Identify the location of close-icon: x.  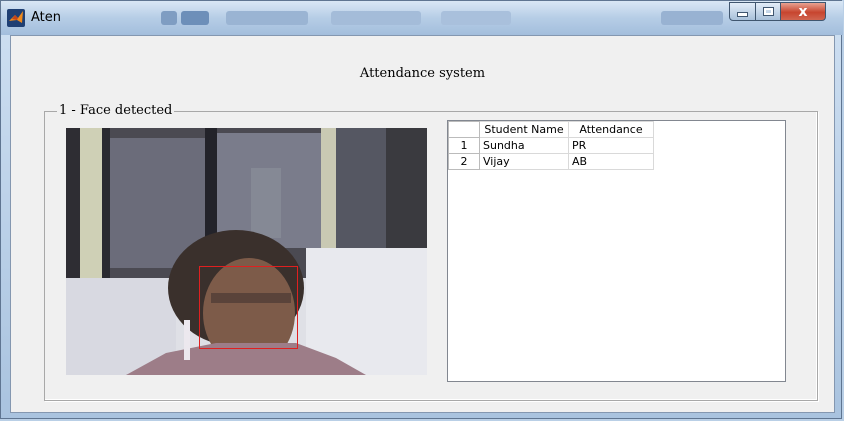
(803, 11).